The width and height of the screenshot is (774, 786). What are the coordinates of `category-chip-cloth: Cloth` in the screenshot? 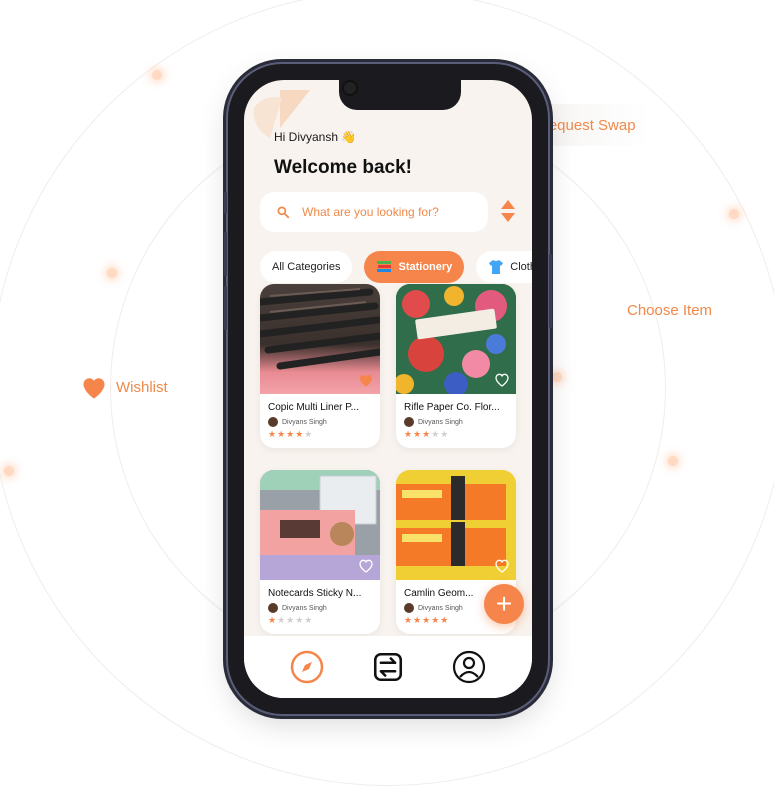 It's located at (504, 267).